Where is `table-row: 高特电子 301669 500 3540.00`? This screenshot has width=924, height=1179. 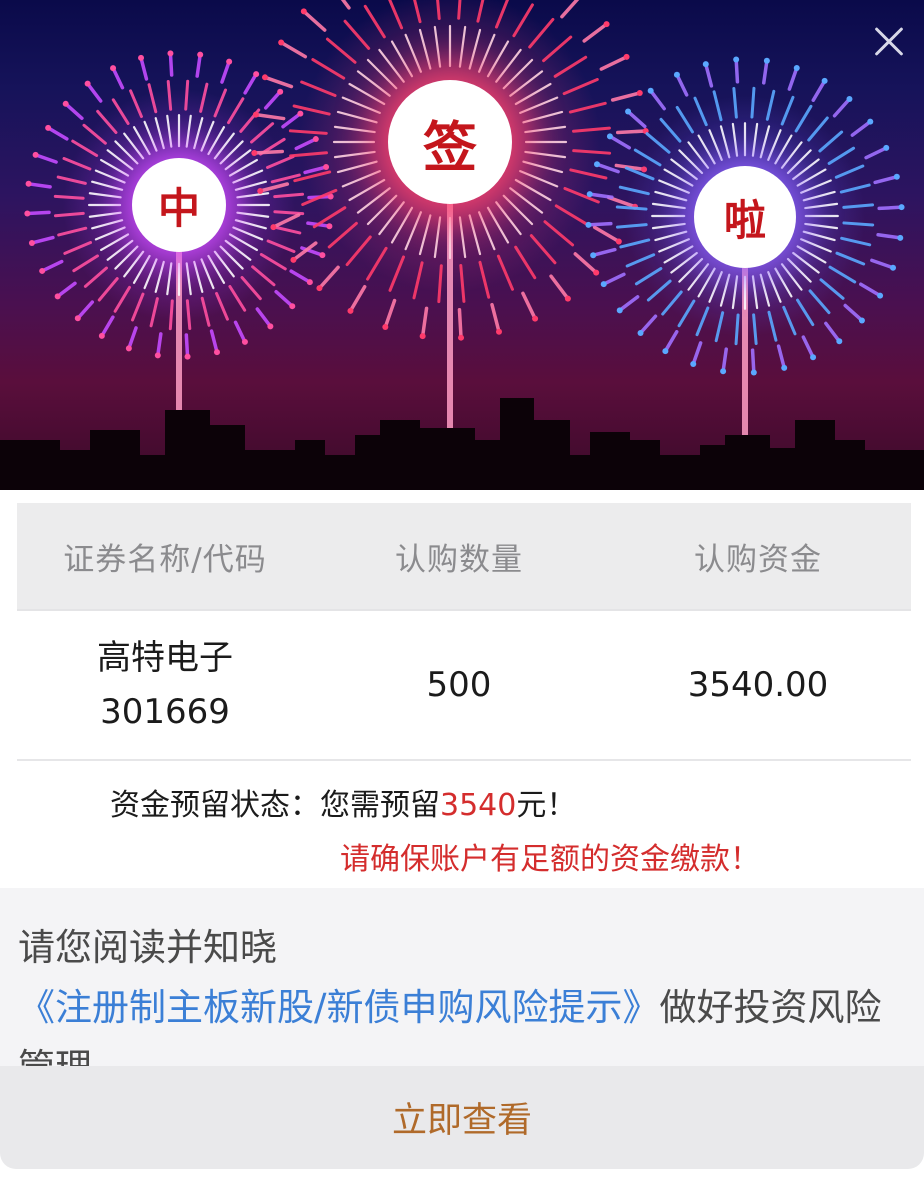
table-row: 高特电子 301669 500 3540.00 is located at coordinates (464, 686).